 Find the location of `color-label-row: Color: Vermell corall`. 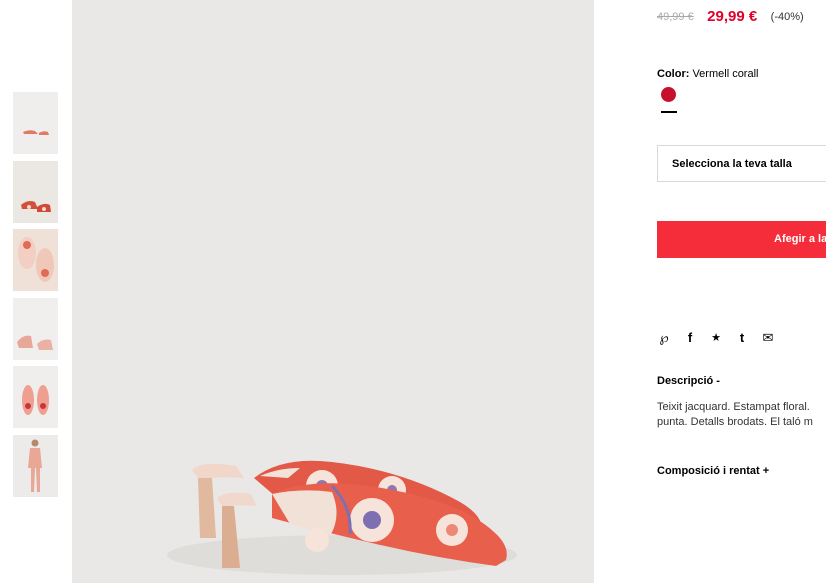

color-label-row: Color: Vermell corall is located at coordinates (707, 74).